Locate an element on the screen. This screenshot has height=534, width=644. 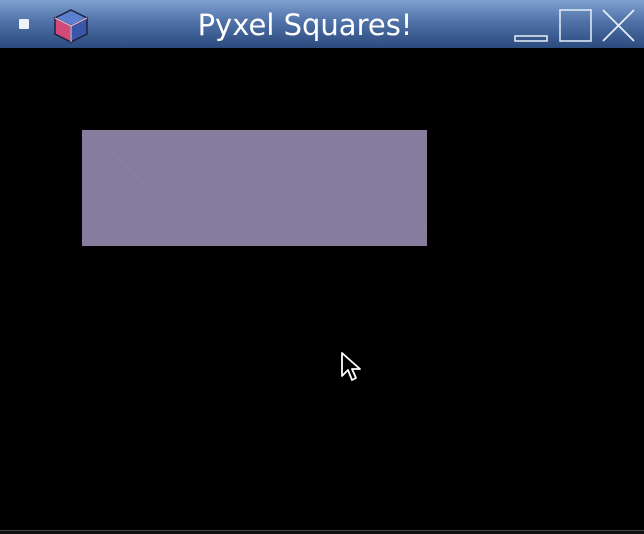
cube-icon is located at coordinates (71, 26).